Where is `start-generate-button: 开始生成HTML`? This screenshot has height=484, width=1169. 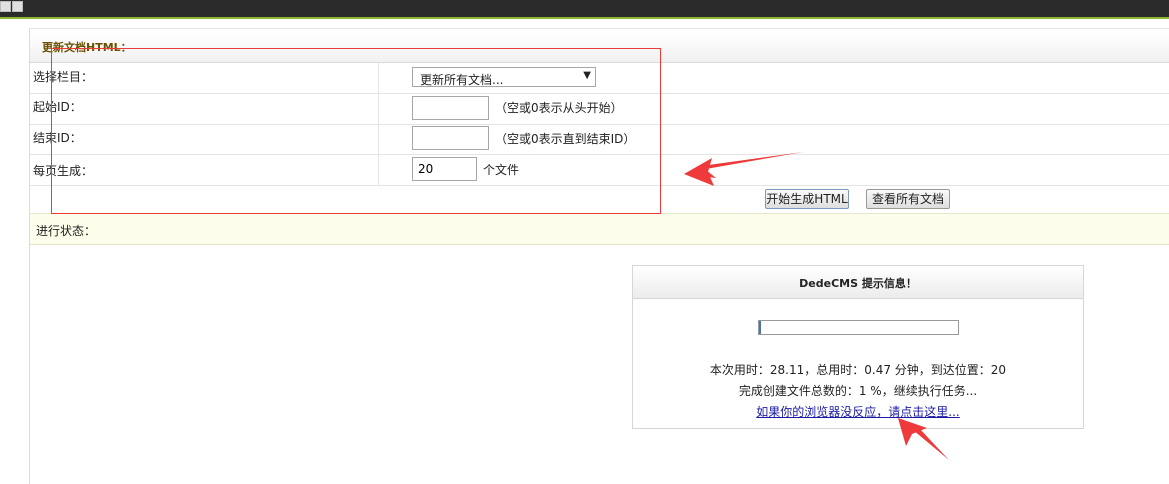 start-generate-button: 开始生成HTML is located at coordinates (807, 199).